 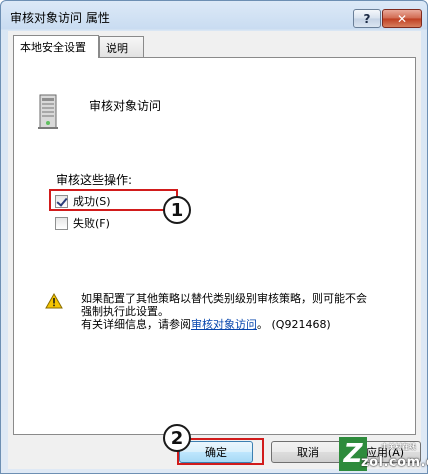 What do you see at coordinates (224, 324) in the screenshot?
I see `audit-object-access-link: 审核对象访问` at bounding box center [224, 324].